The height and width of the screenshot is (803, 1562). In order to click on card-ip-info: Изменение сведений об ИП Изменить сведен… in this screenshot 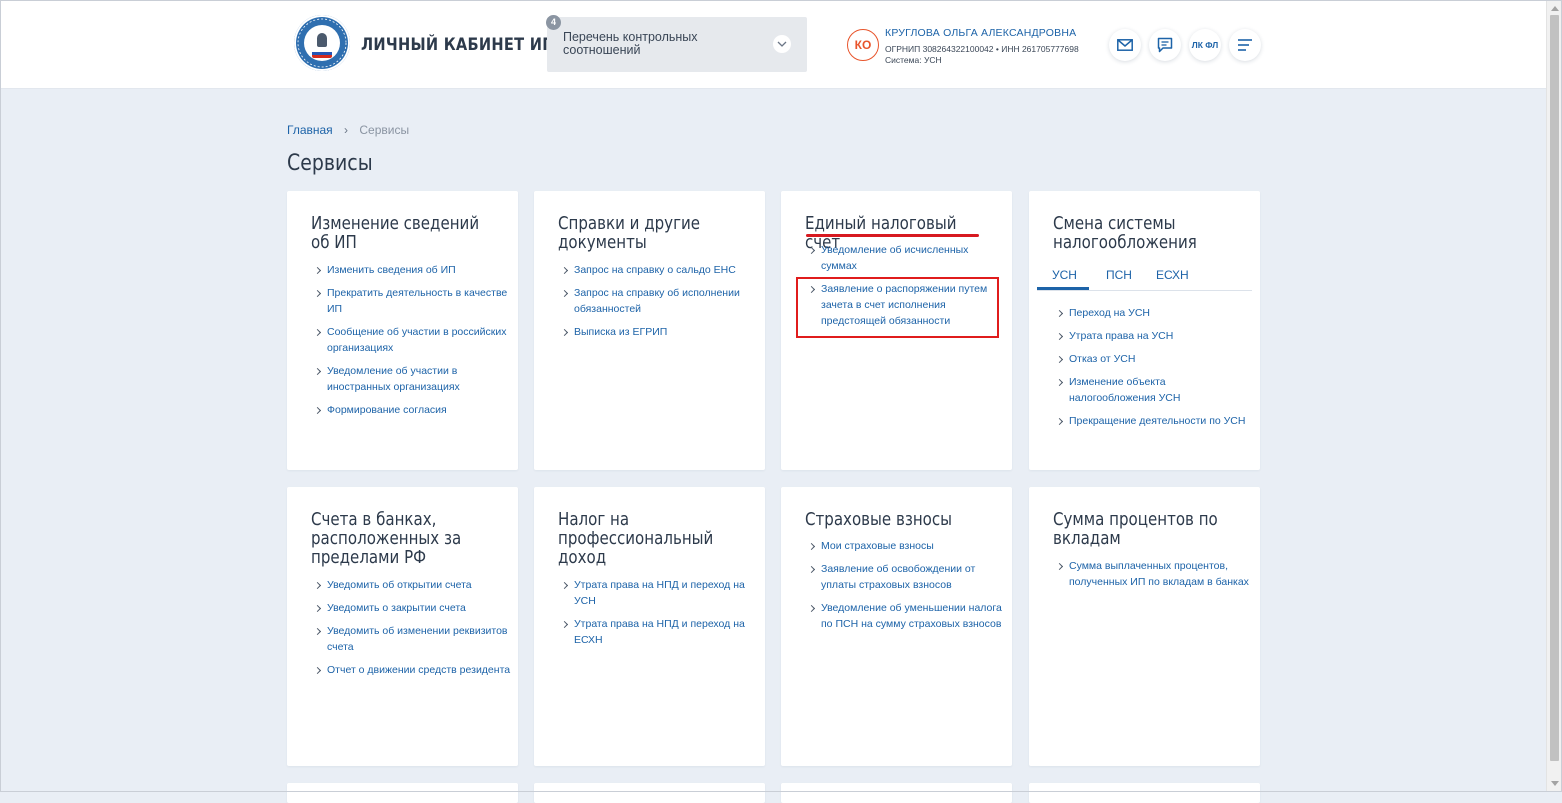, I will do `click(402, 330)`.